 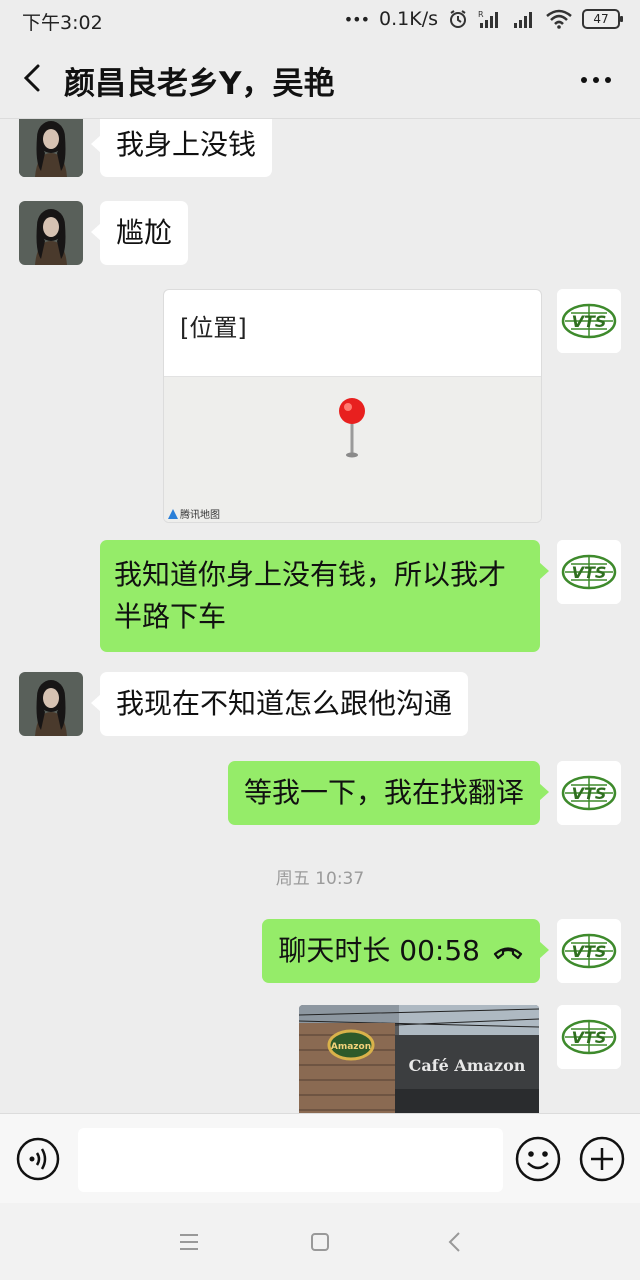 I want to click on voice-input-button, so click(x=38, y=1159).